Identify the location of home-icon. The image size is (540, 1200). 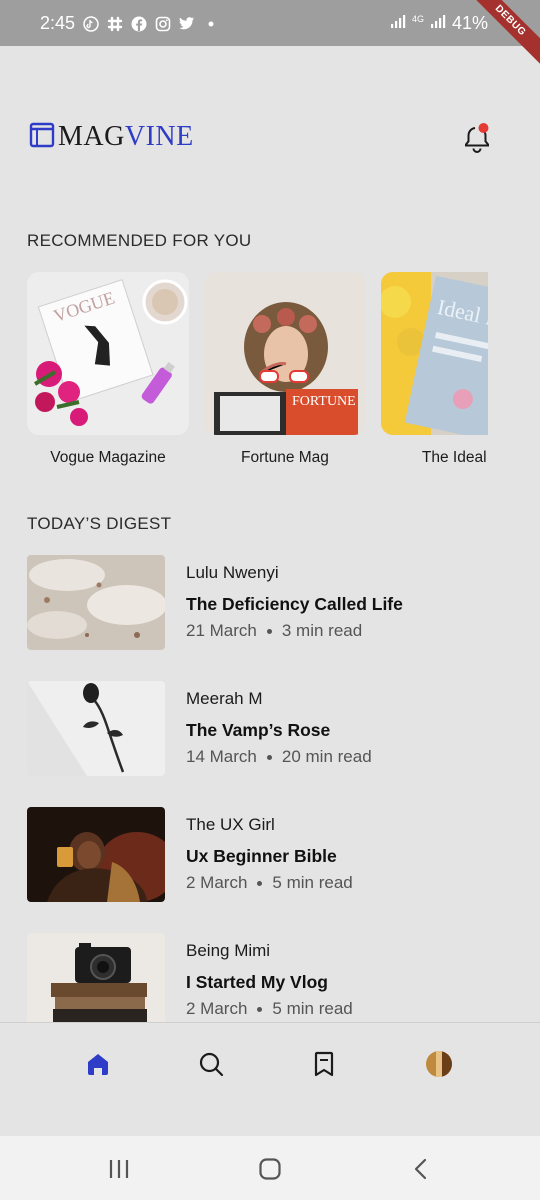
(98, 1064).